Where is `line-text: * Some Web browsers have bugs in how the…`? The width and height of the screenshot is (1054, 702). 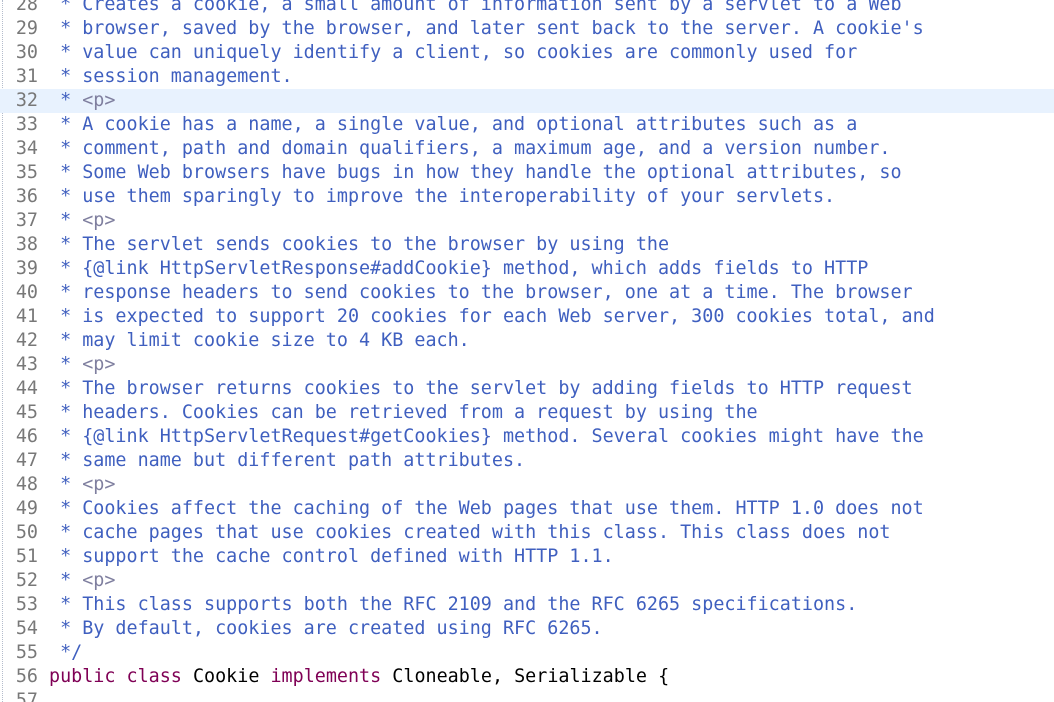
line-text: * Some Web browsers have bugs in how the… is located at coordinates (475, 173).